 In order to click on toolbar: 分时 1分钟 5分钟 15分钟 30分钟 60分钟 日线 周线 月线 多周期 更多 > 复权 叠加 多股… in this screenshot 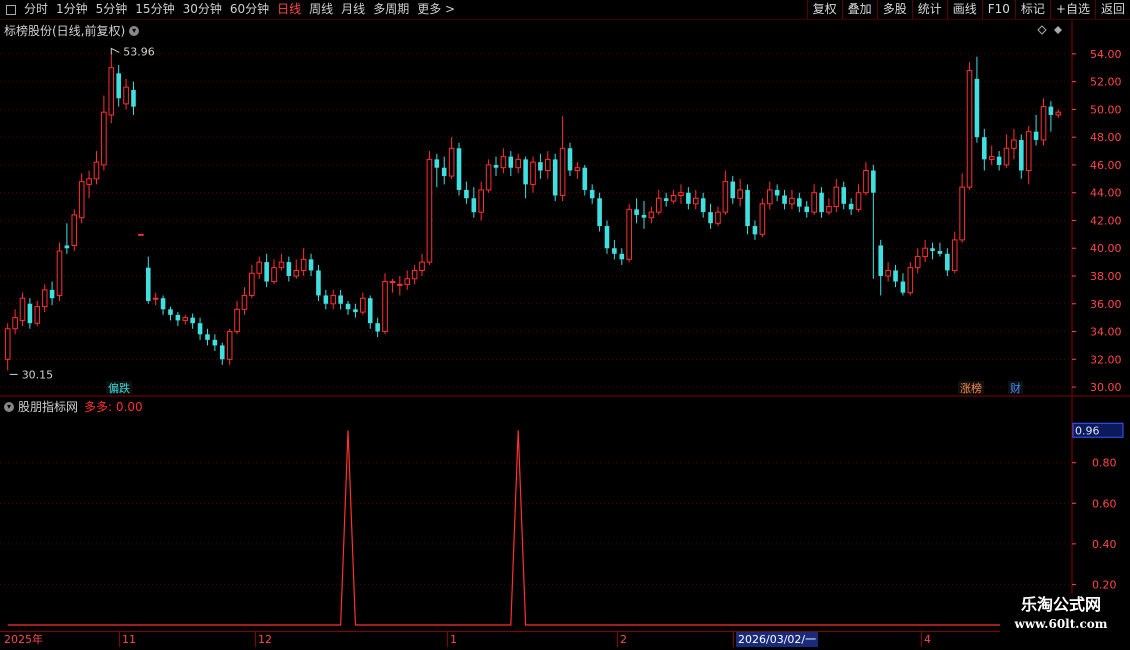, I will do `click(565, 10)`.